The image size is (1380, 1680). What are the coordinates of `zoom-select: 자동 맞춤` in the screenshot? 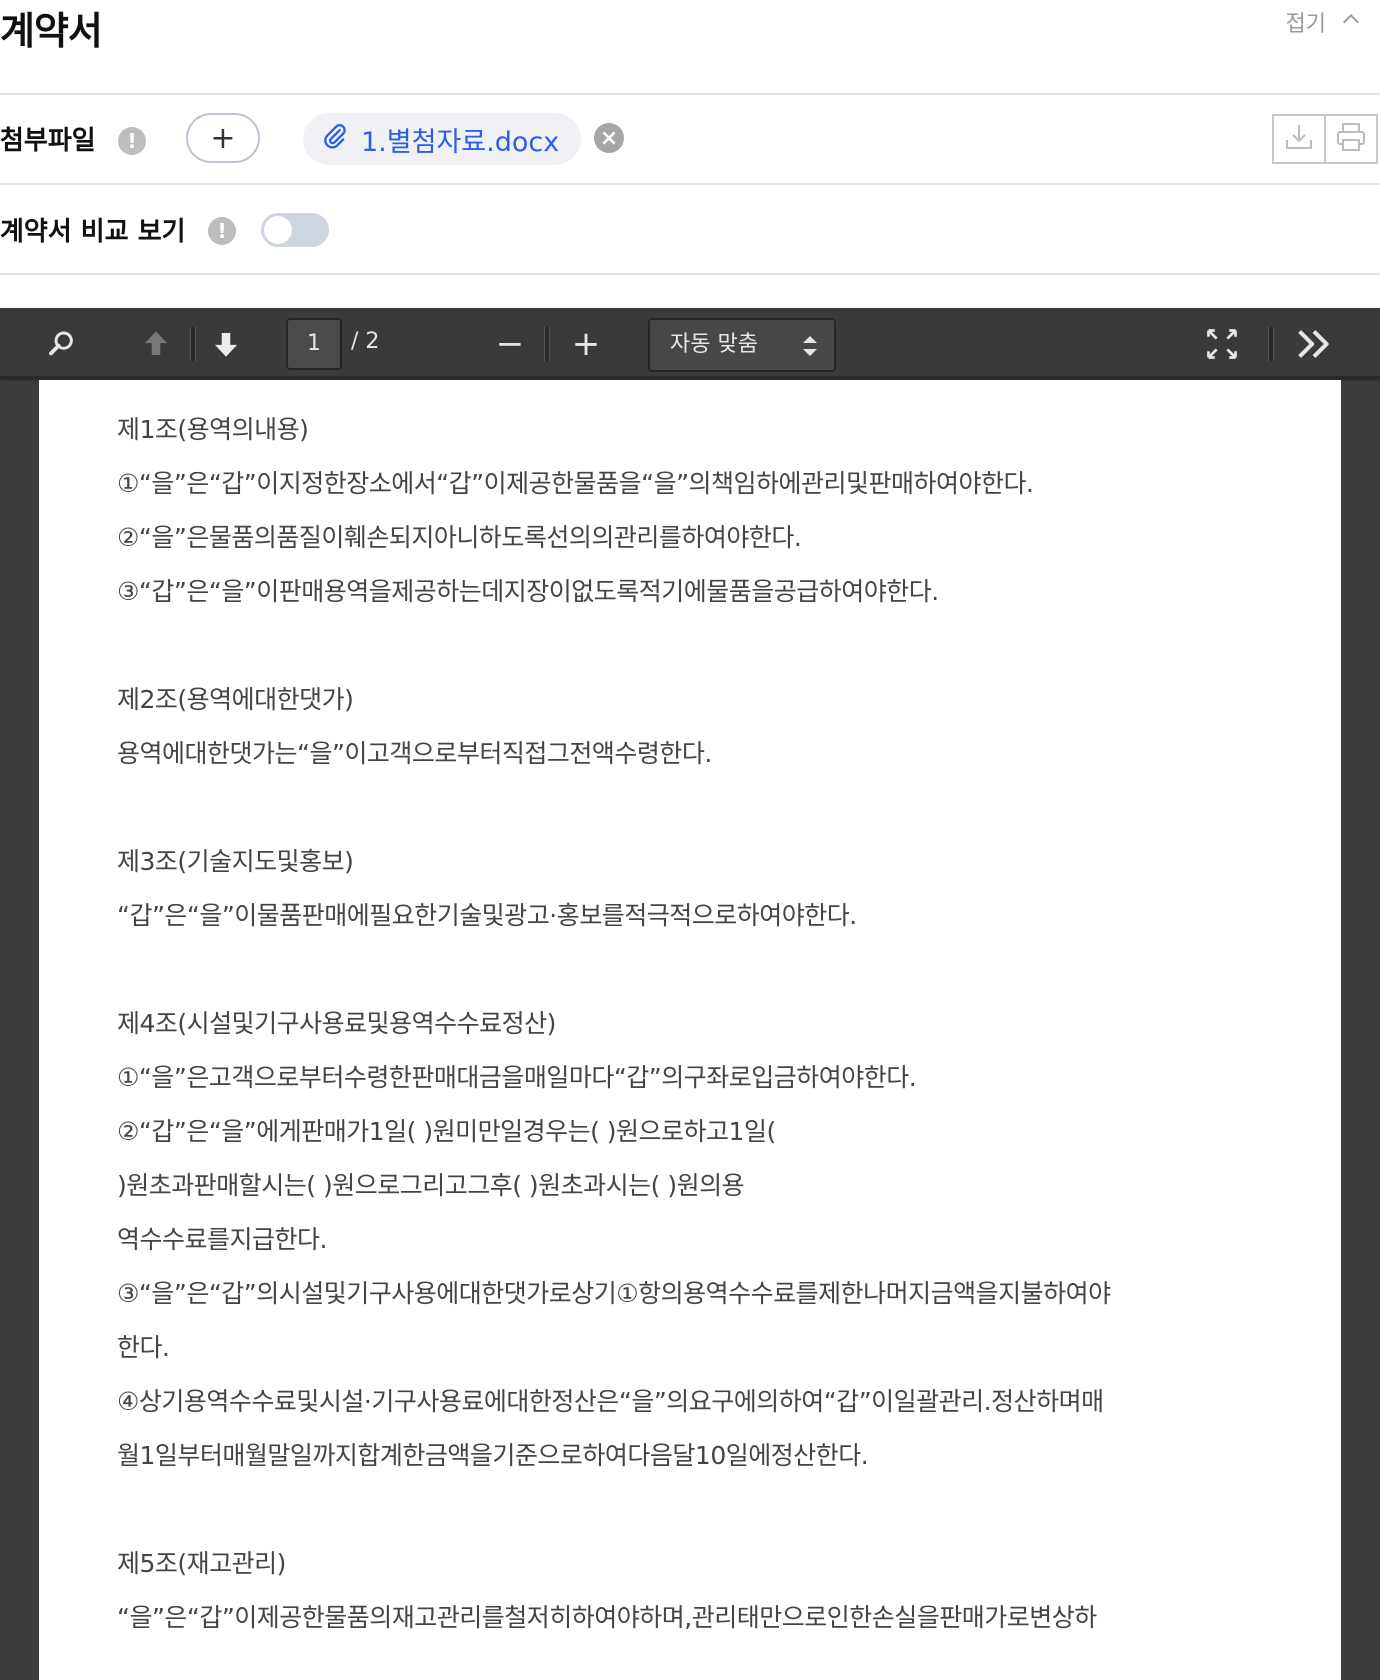 It's located at (742, 345).